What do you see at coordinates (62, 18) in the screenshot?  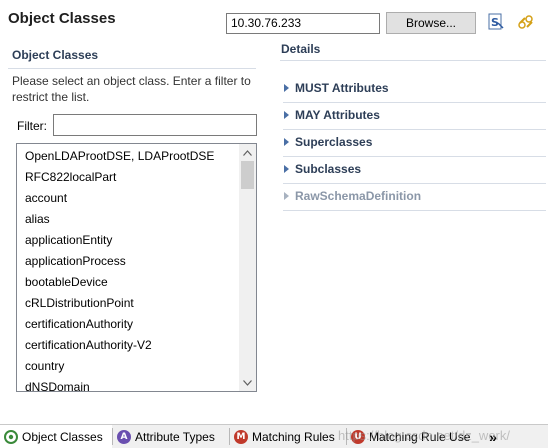 I see `page-title: Object Classes` at bounding box center [62, 18].